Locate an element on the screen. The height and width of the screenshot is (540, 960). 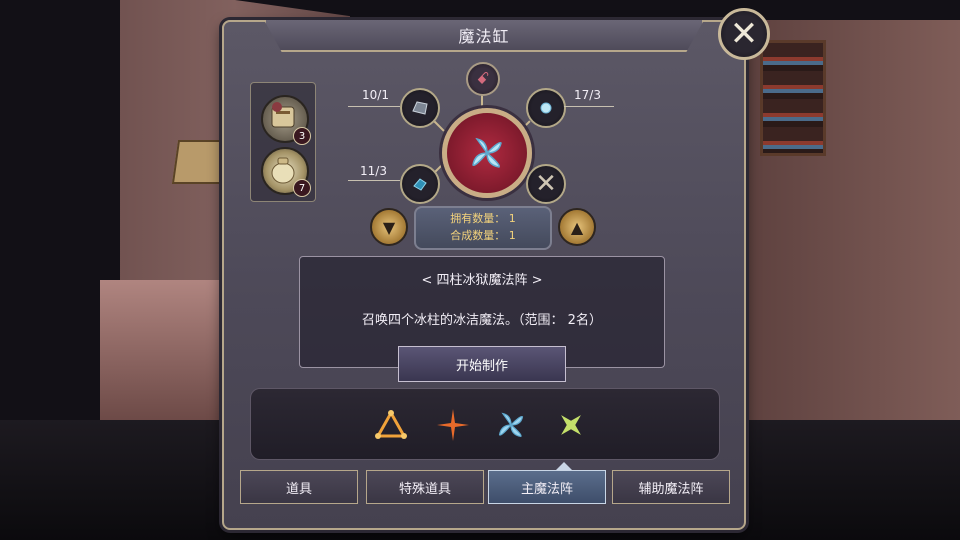
empty-slot-icon: ✕ is located at coordinates (546, 184).